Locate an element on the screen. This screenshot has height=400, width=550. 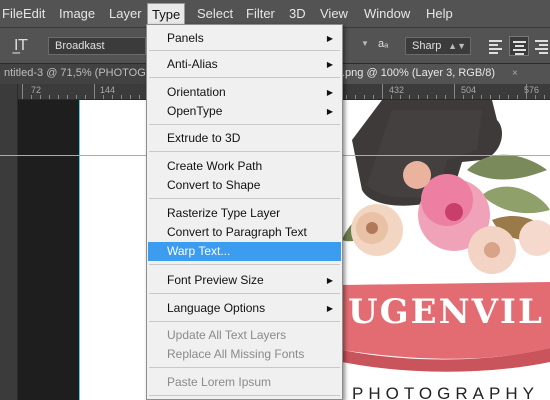
menu-view: View is located at coordinates (334, 14).